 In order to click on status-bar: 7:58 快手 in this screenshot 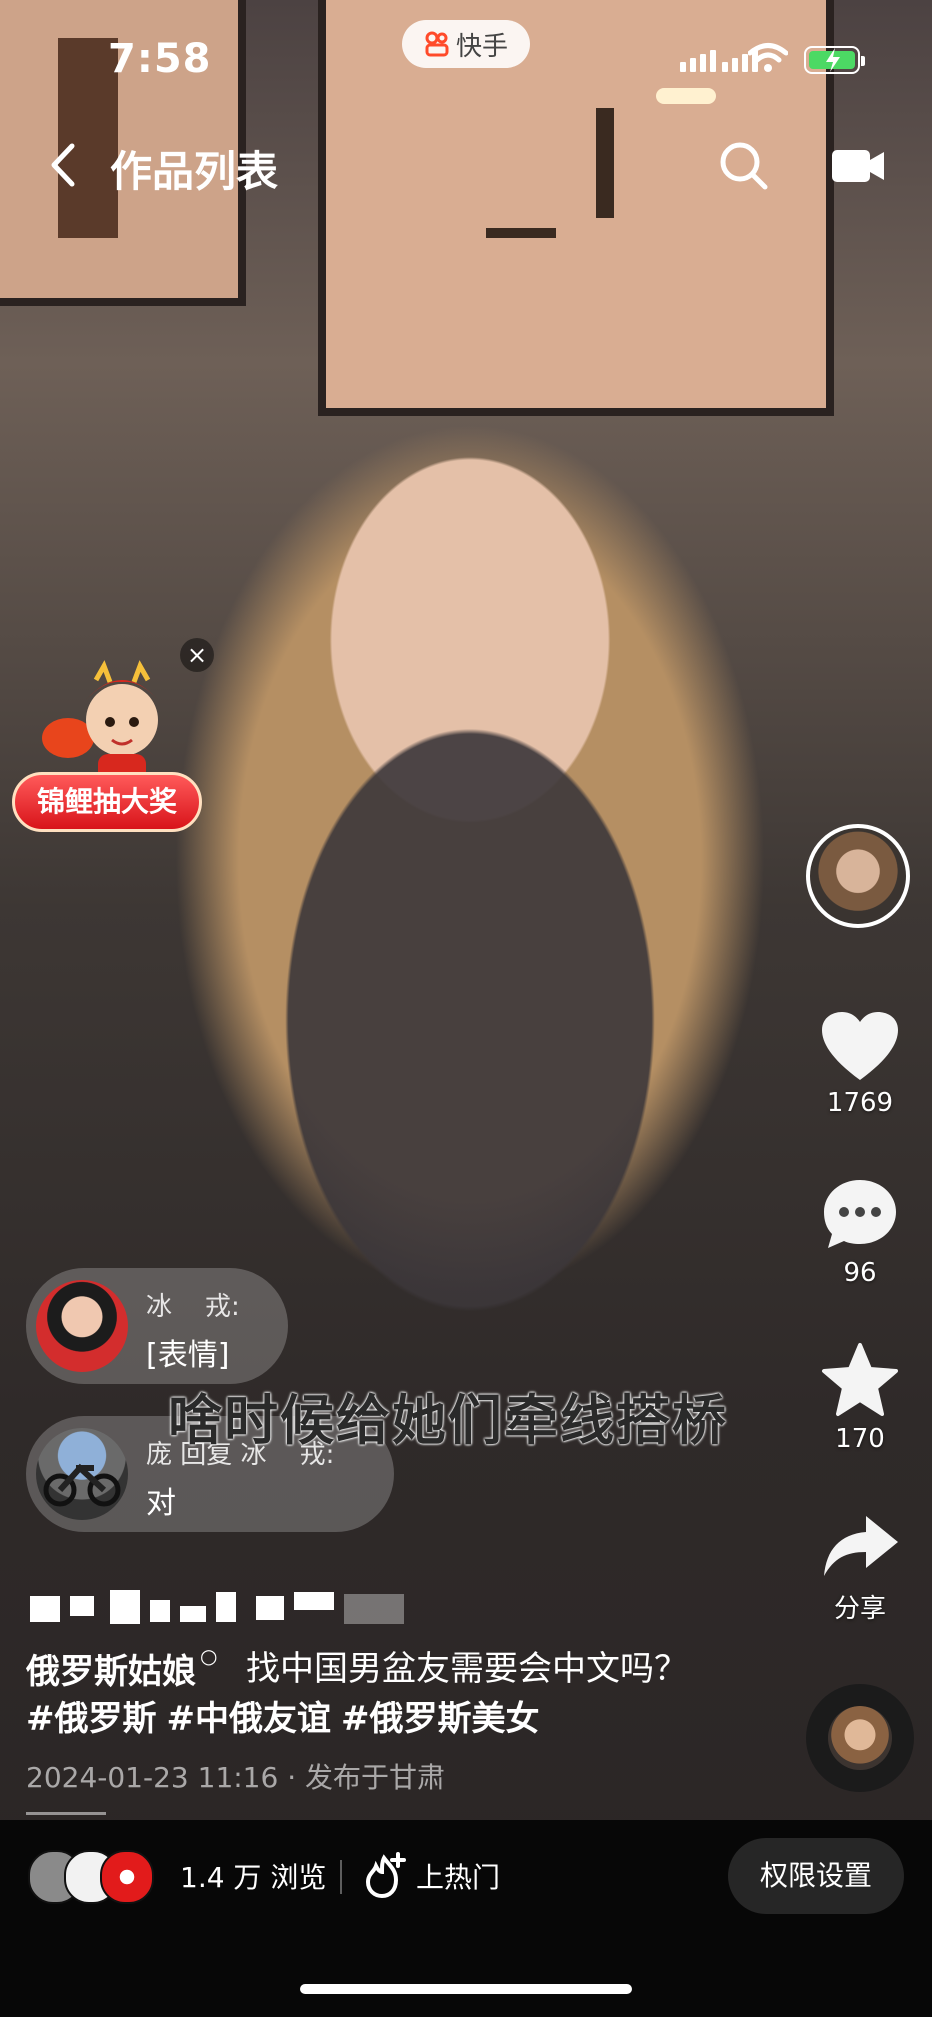, I will do `click(466, 55)`.